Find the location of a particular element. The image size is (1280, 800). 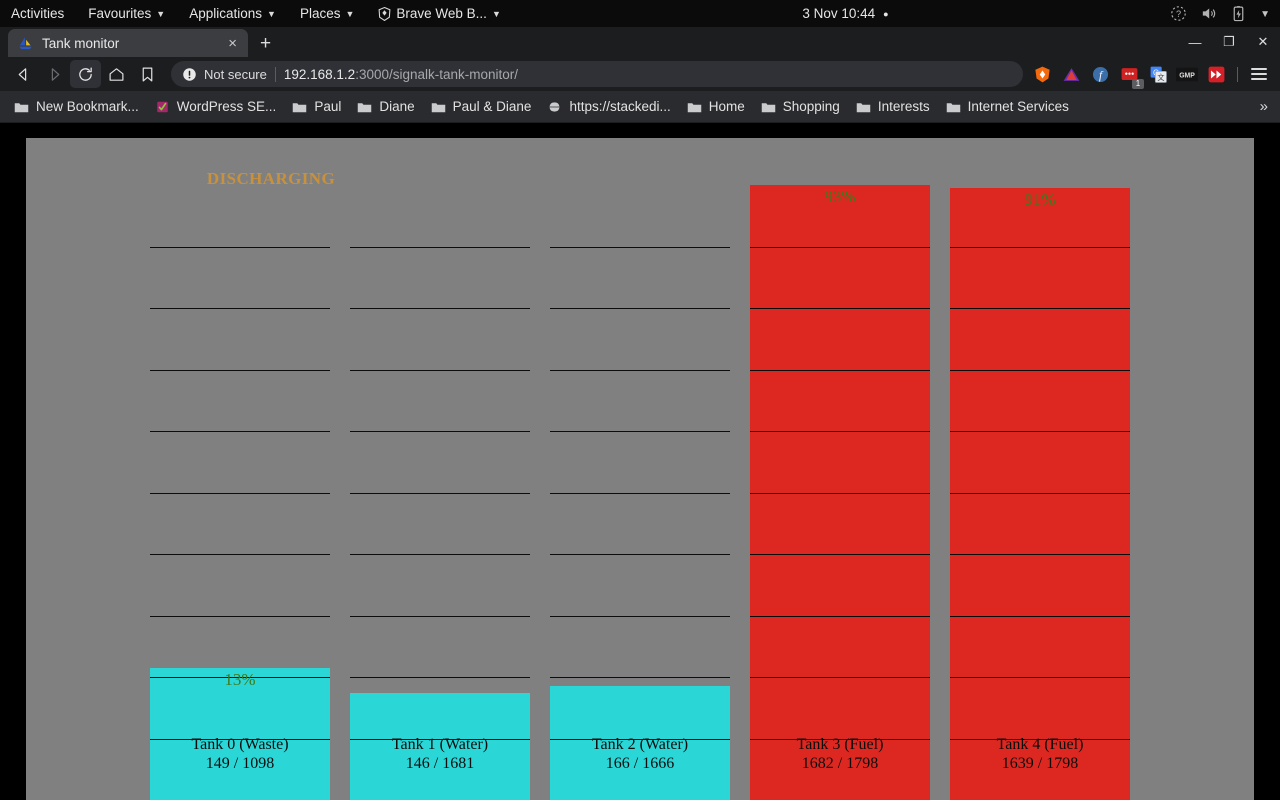

tank-reading: 166 / 1666 is located at coordinates (640, 763).